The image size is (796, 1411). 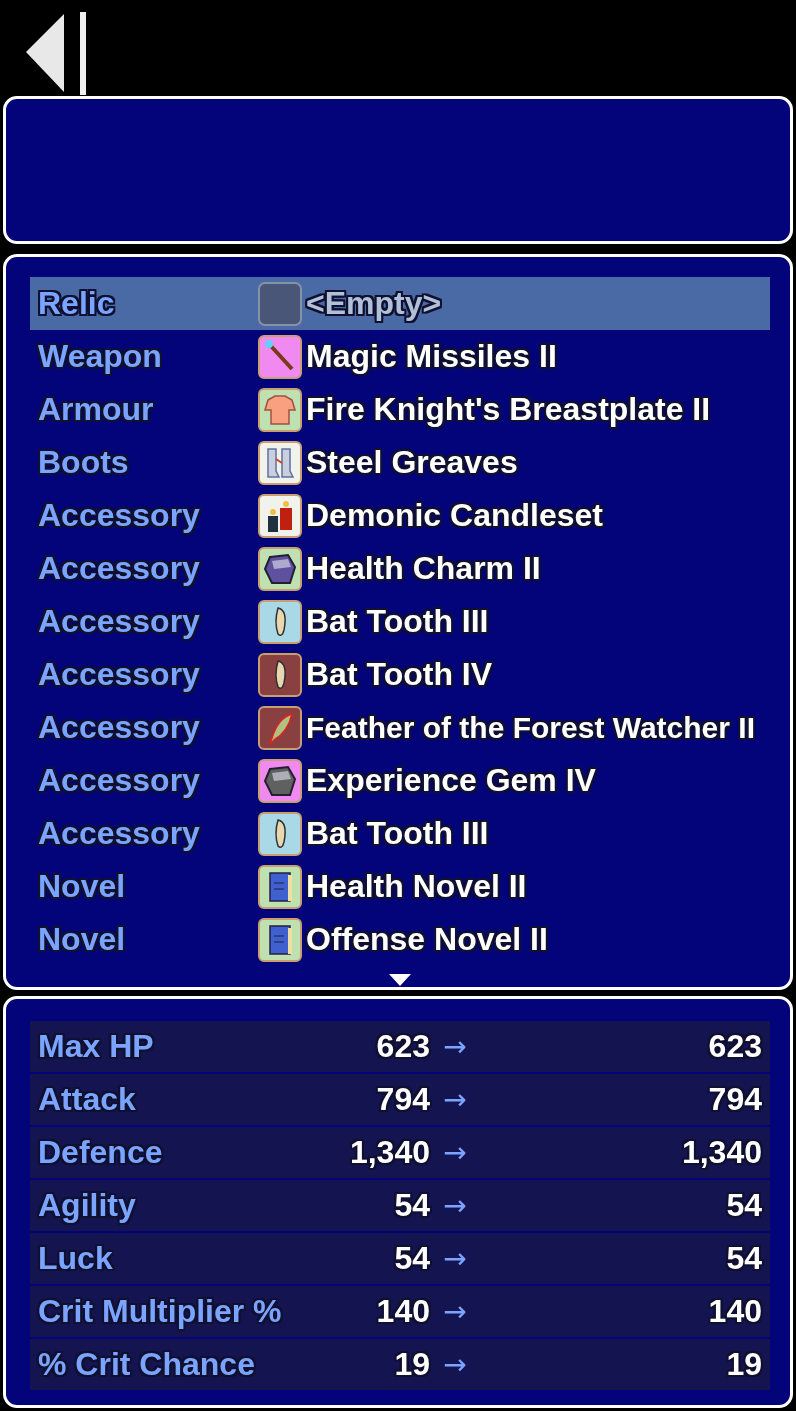 What do you see at coordinates (402, 1311) in the screenshot?
I see `current-value: 140` at bounding box center [402, 1311].